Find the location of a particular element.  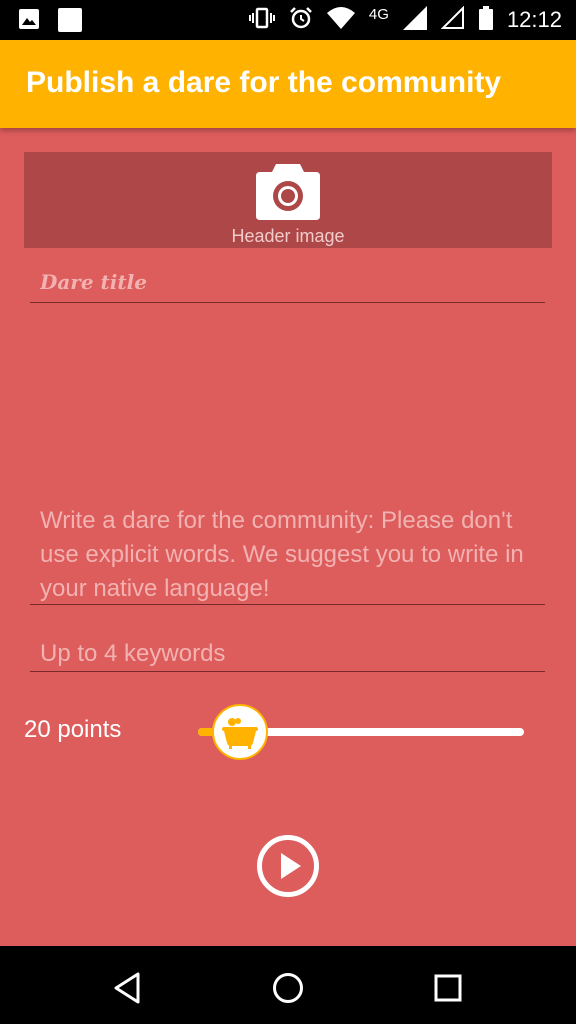

recents-button is located at coordinates (448, 988).